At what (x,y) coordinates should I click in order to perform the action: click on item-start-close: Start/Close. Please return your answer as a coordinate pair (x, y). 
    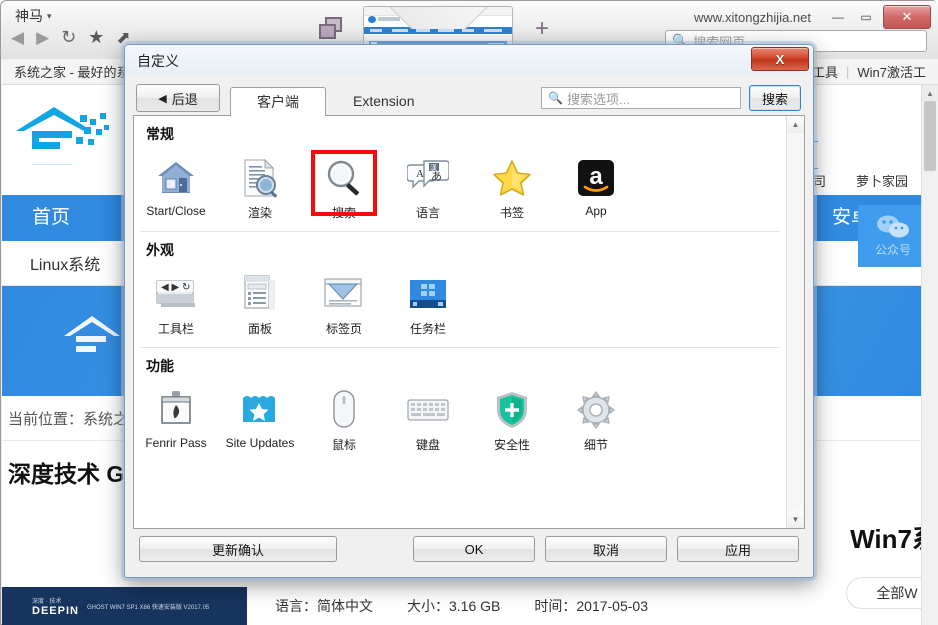
    Looking at the image, I should click on (176, 187).